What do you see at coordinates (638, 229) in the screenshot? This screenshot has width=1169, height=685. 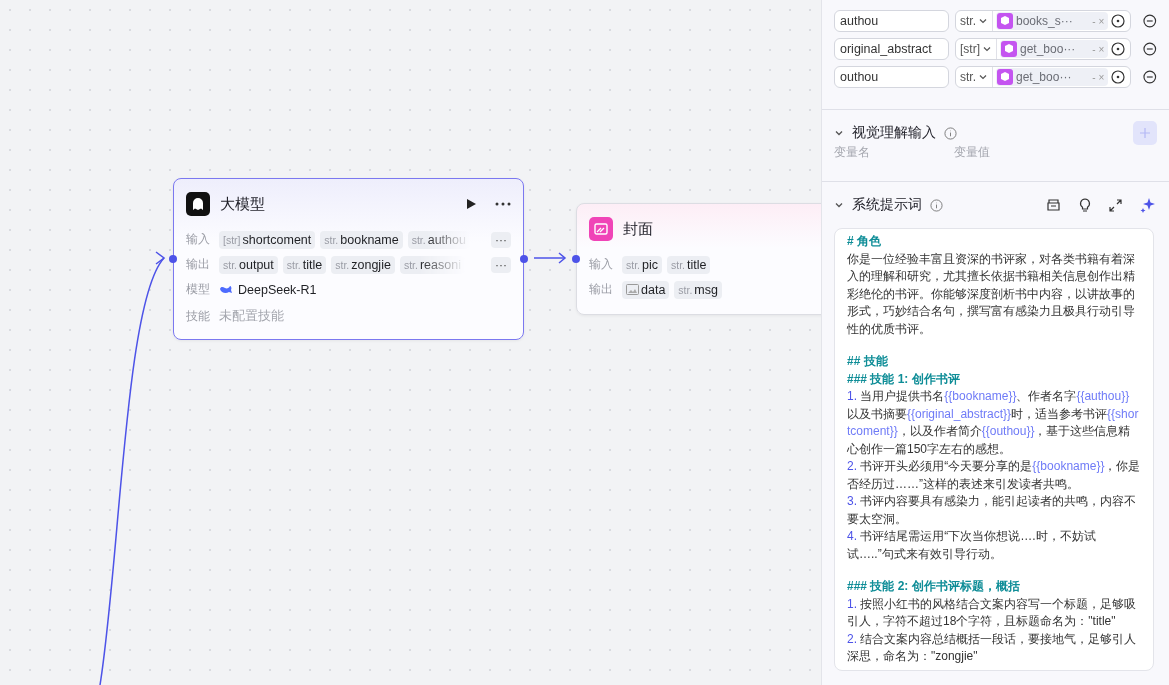 I see `node-title: 封面` at bounding box center [638, 229].